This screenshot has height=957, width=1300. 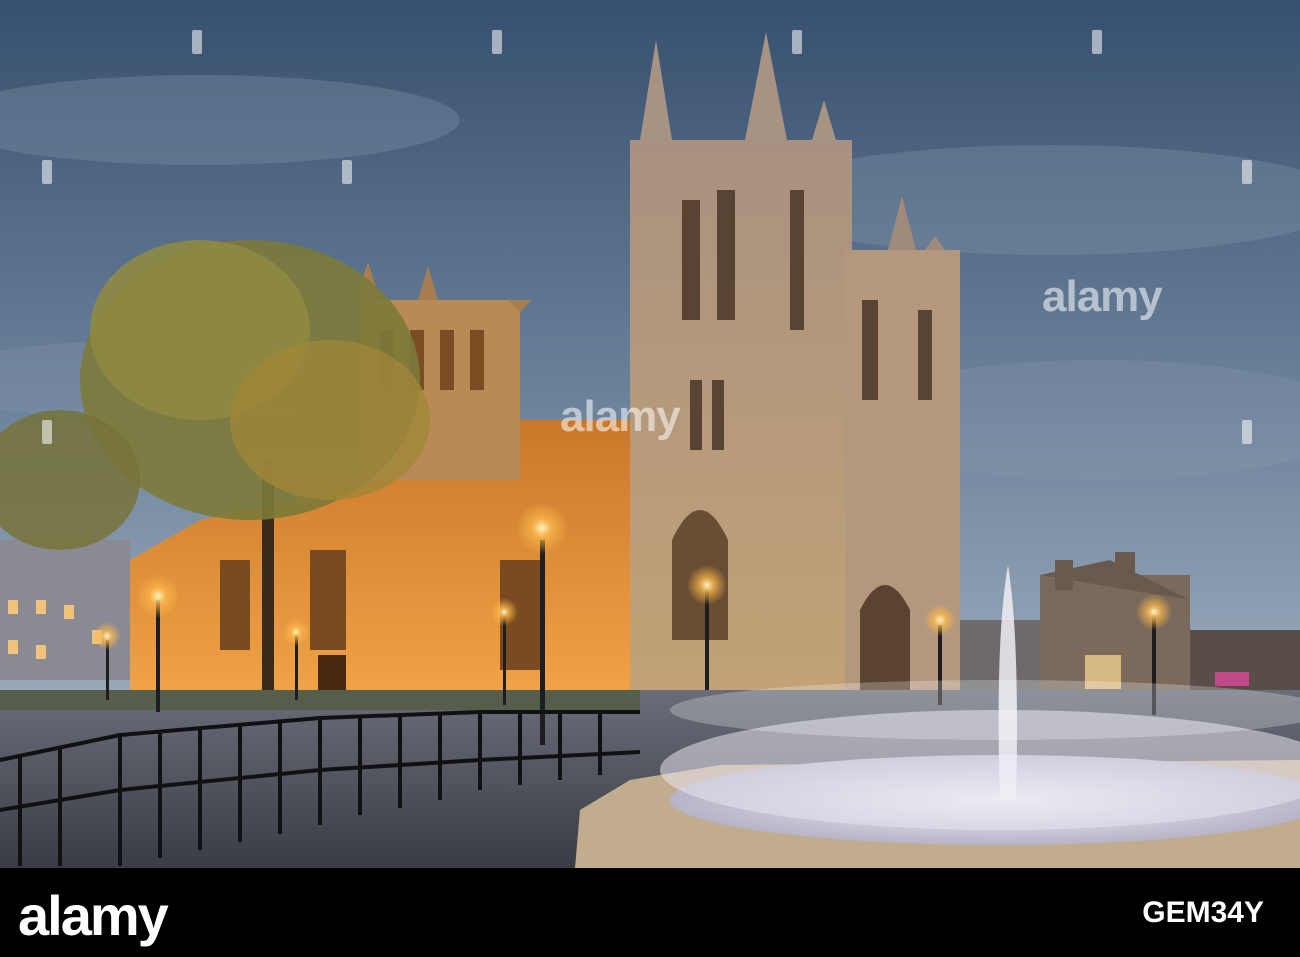 What do you see at coordinates (93, 915) in the screenshot?
I see `alamy-logo: alamy` at bounding box center [93, 915].